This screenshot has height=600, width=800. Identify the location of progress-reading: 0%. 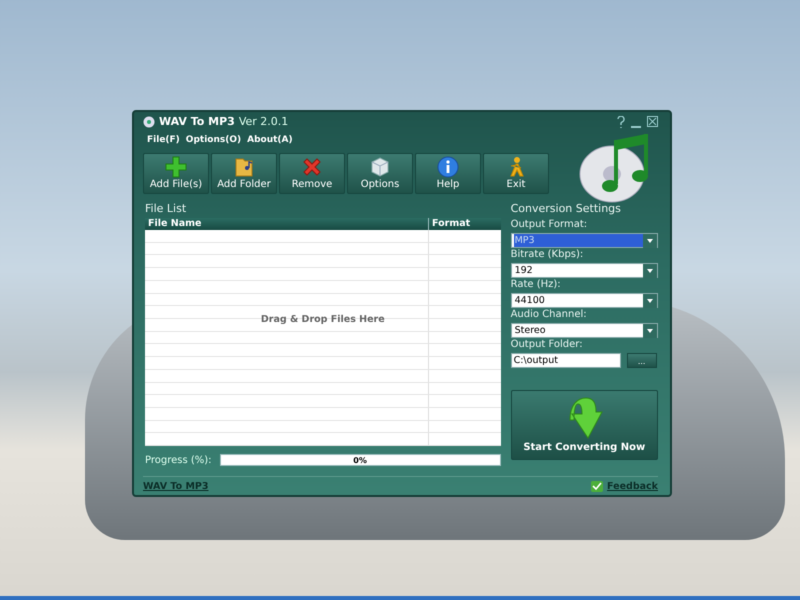
(360, 460).